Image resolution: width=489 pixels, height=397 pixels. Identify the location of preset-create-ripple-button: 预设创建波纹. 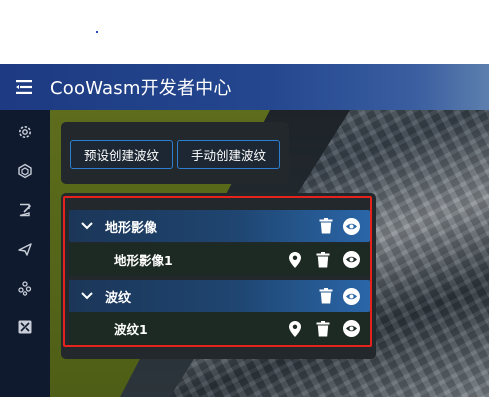
(121, 154).